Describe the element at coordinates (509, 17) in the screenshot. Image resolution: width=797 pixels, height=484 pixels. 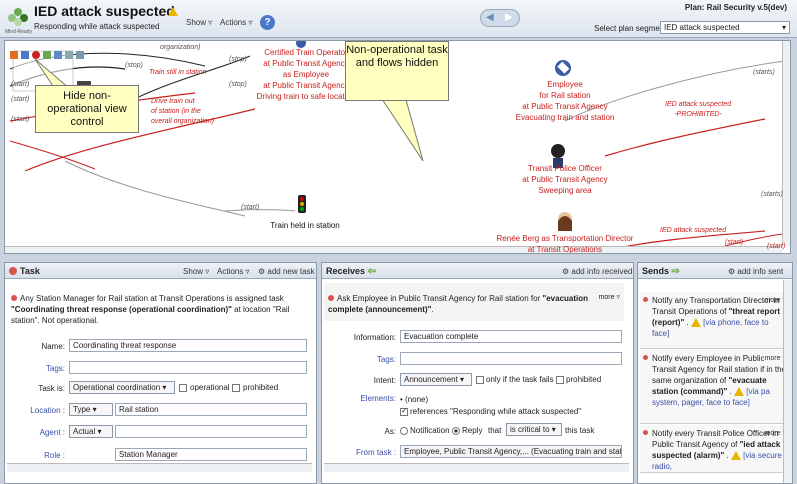
I see `forward-arrow-icon: ▶` at that location.